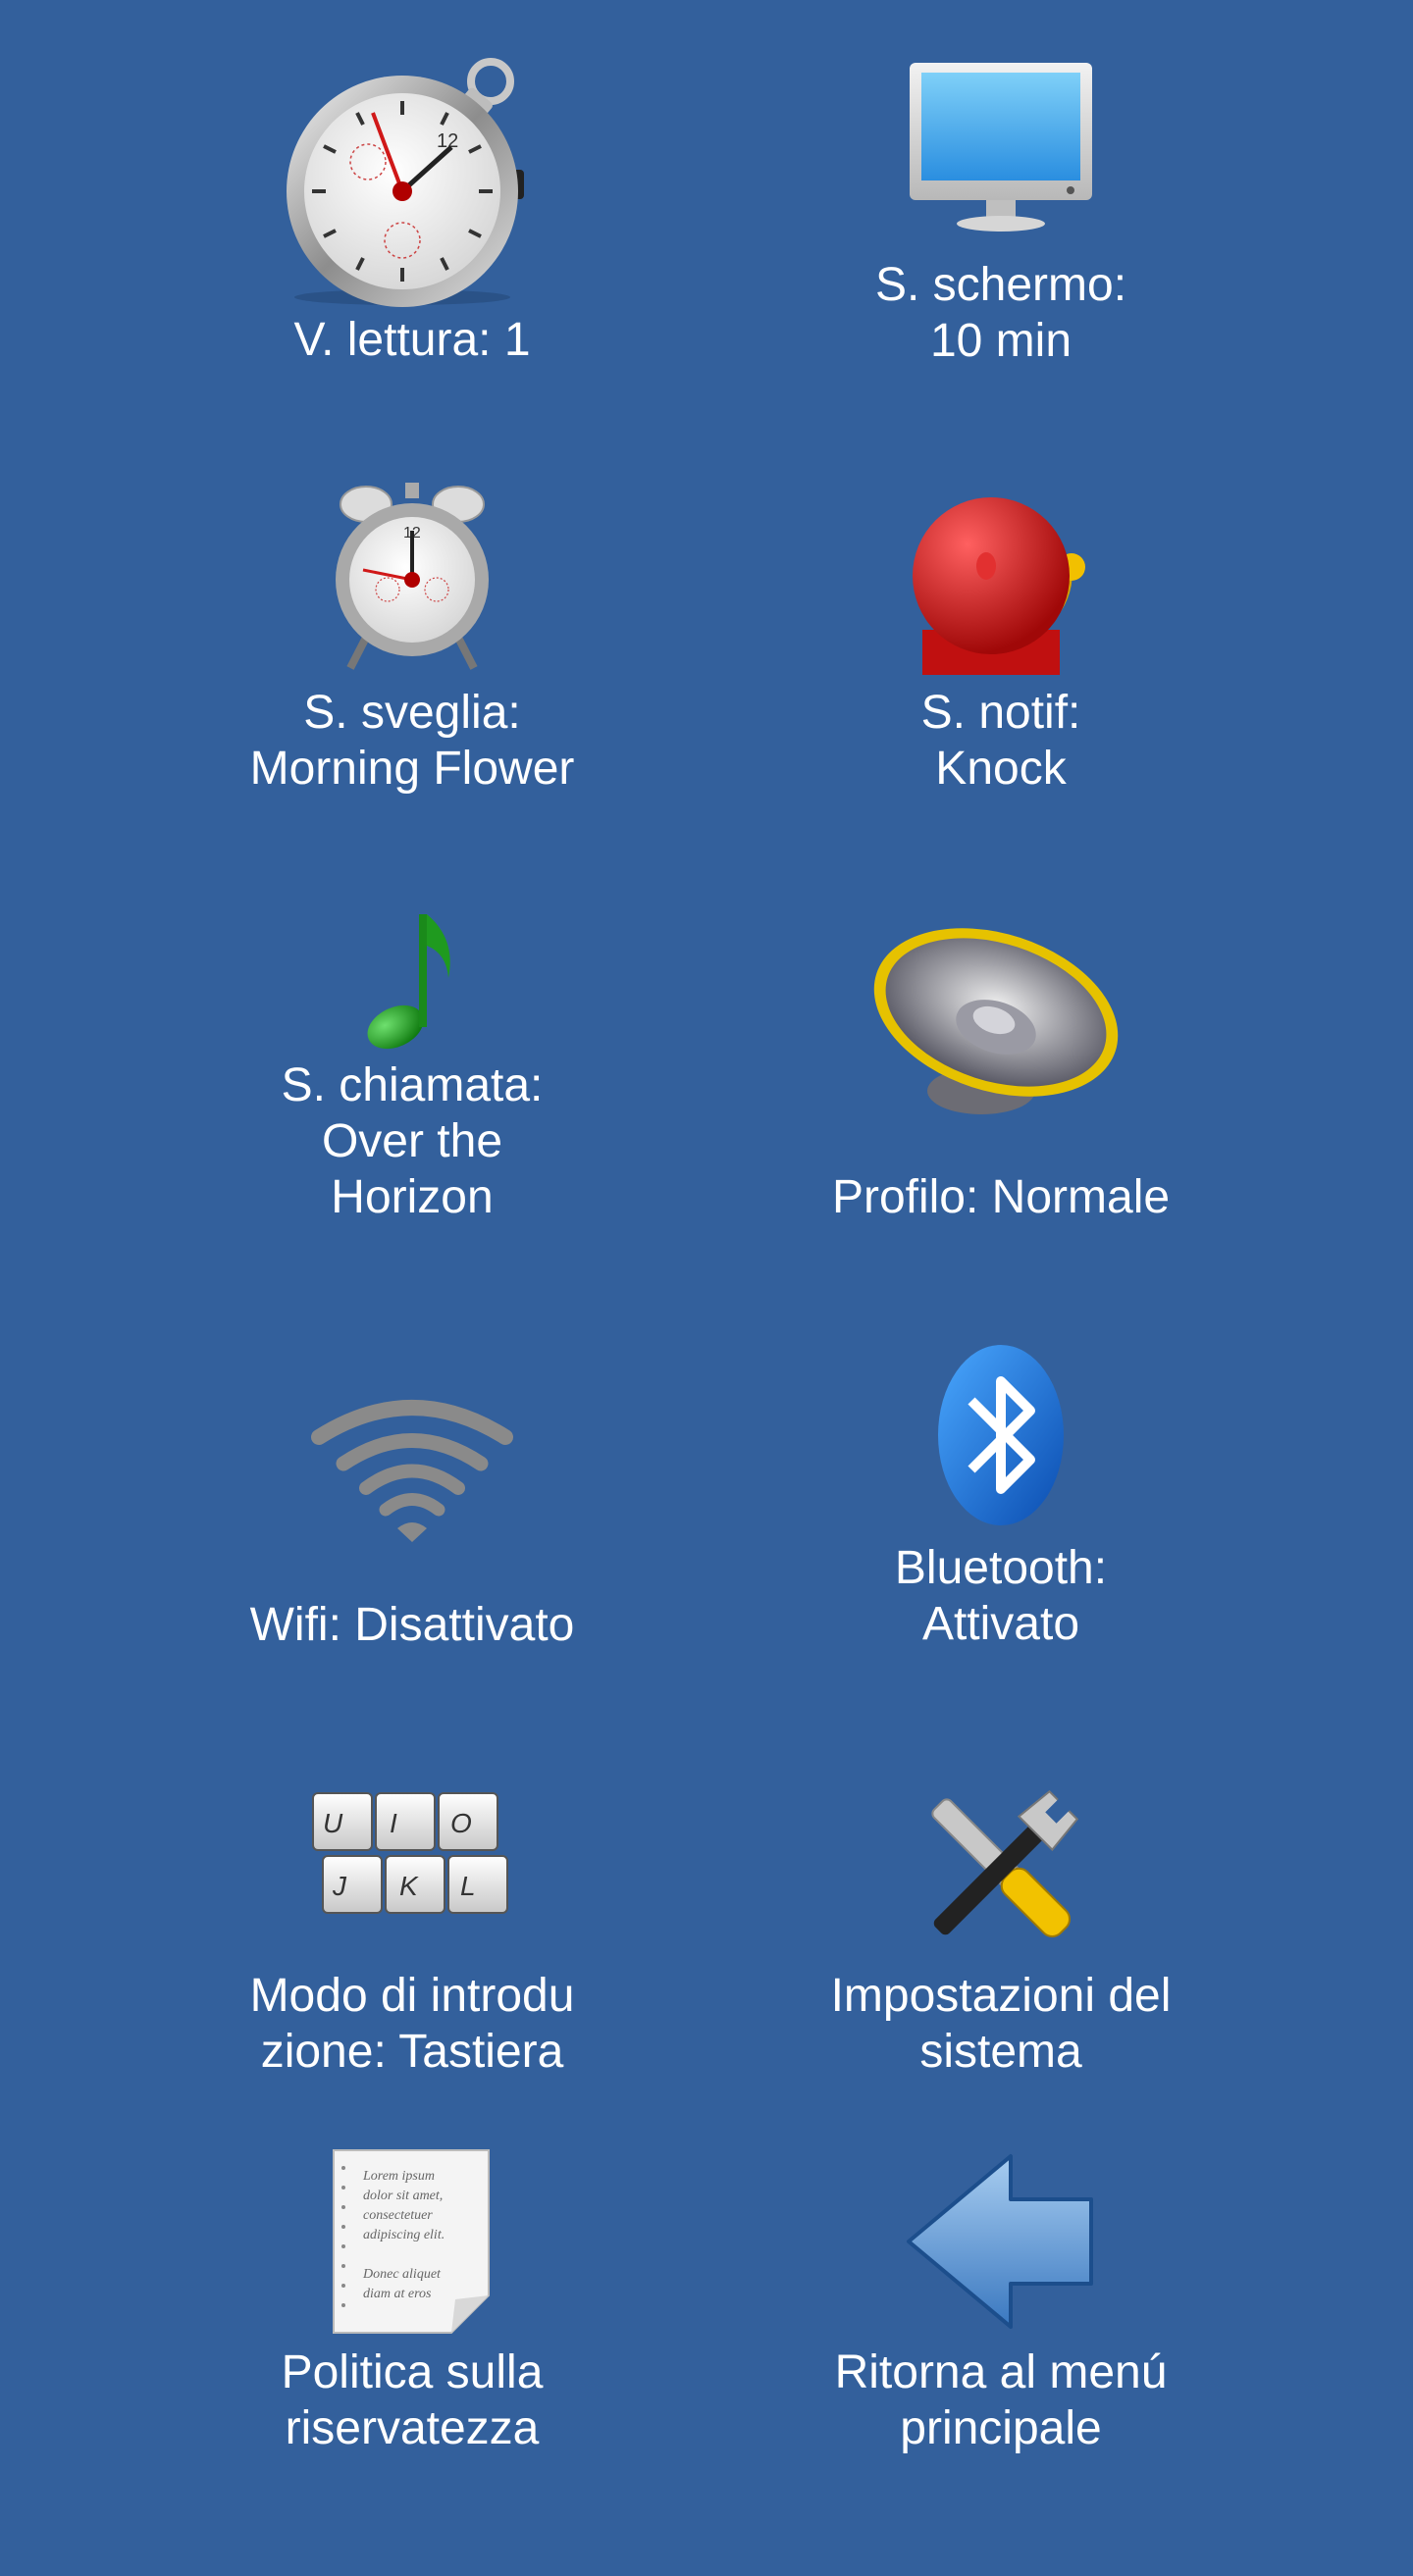  What do you see at coordinates (339, 1886) in the screenshot?
I see `svg-text: J` at bounding box center [339, 1886].